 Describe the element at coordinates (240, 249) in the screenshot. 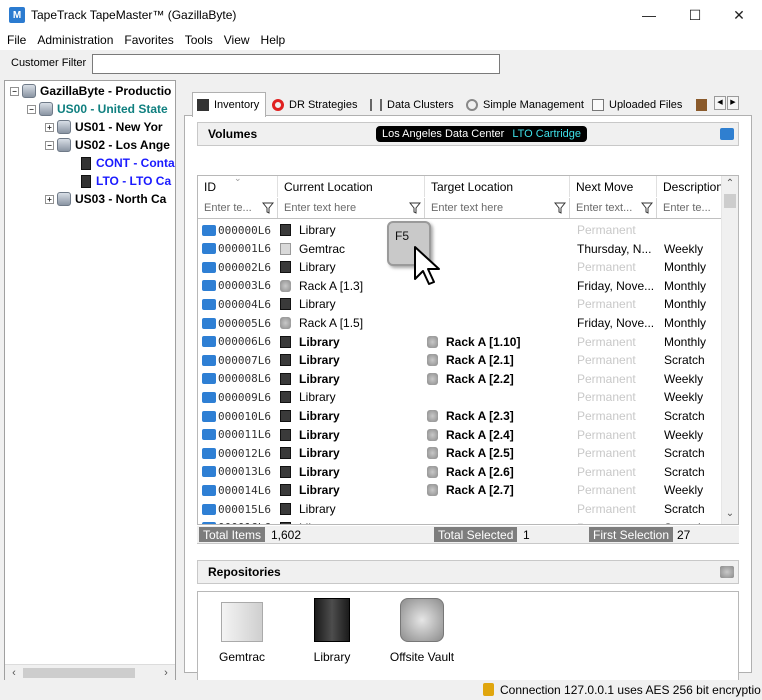

I see `volume-id-cell: 000001L6` at that location.